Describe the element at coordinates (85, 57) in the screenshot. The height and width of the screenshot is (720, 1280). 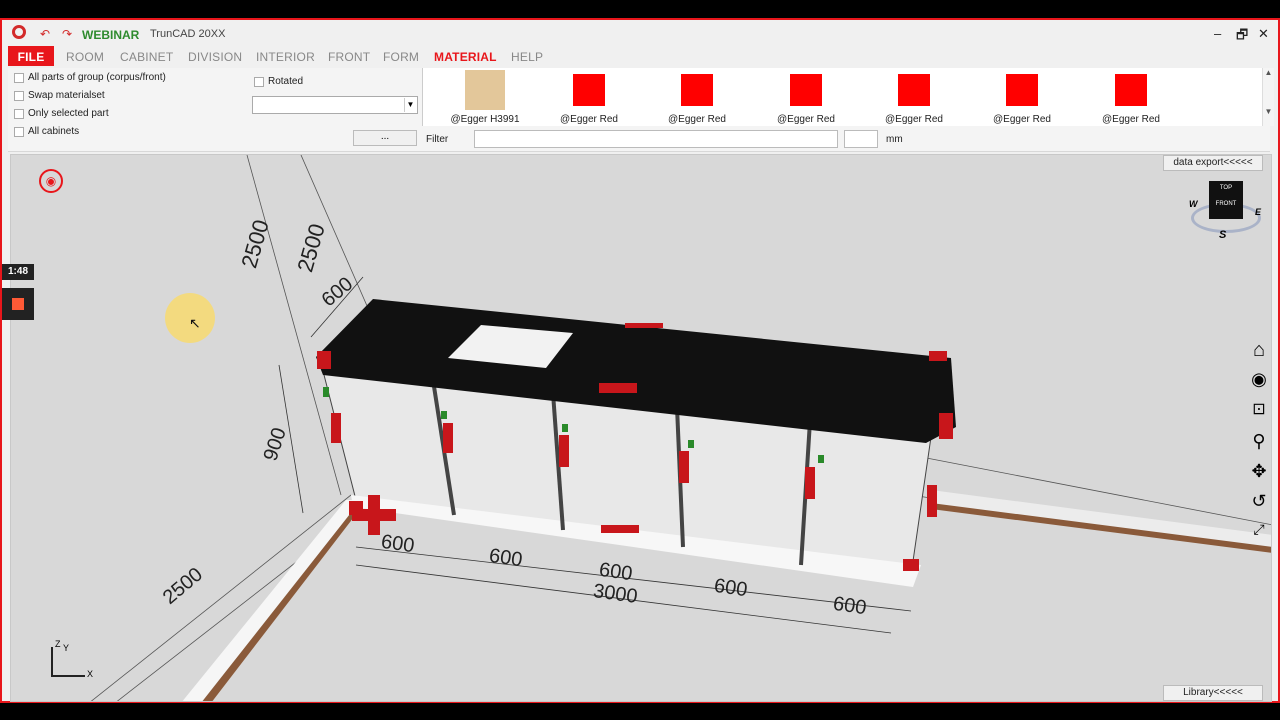
I see `menu-room: ROOM` at that location.